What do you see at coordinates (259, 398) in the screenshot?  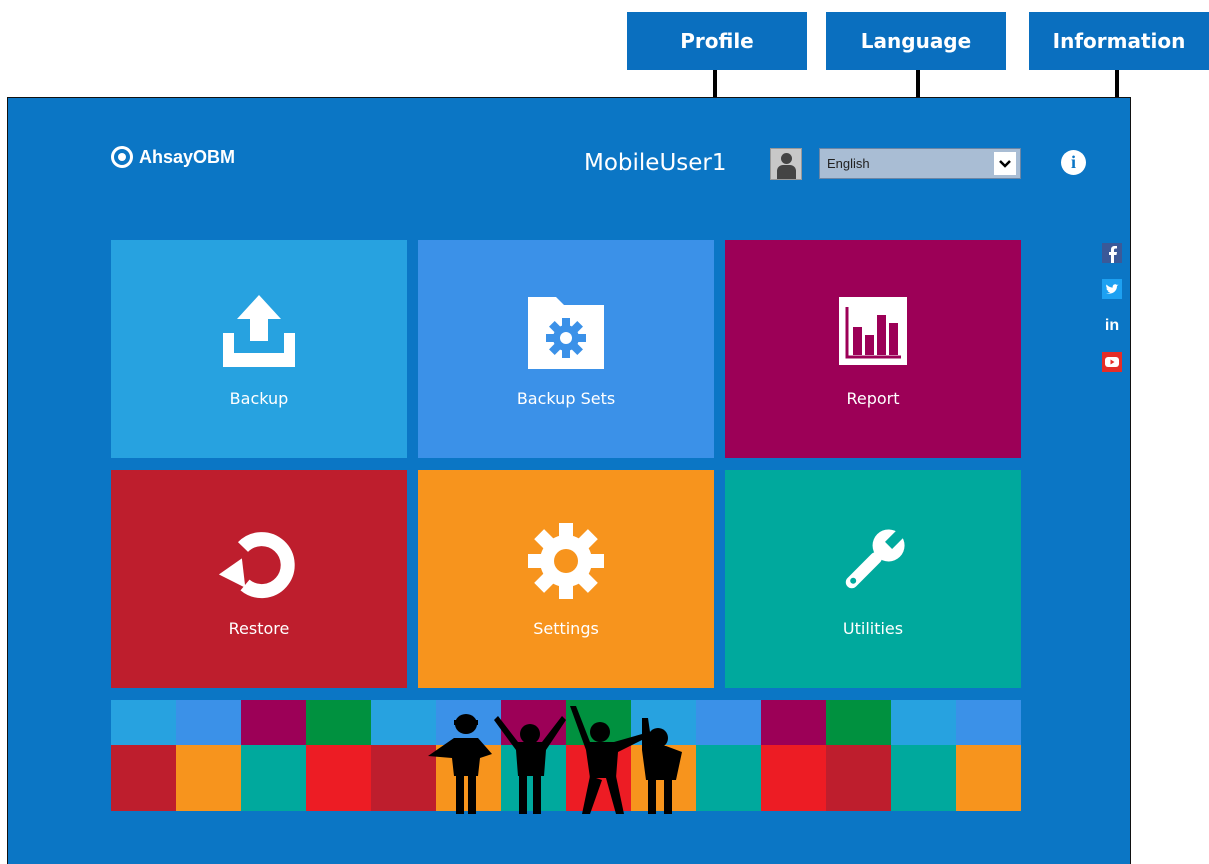 I see `backup-tile-label: Backup` at bounding box center [259, 398].